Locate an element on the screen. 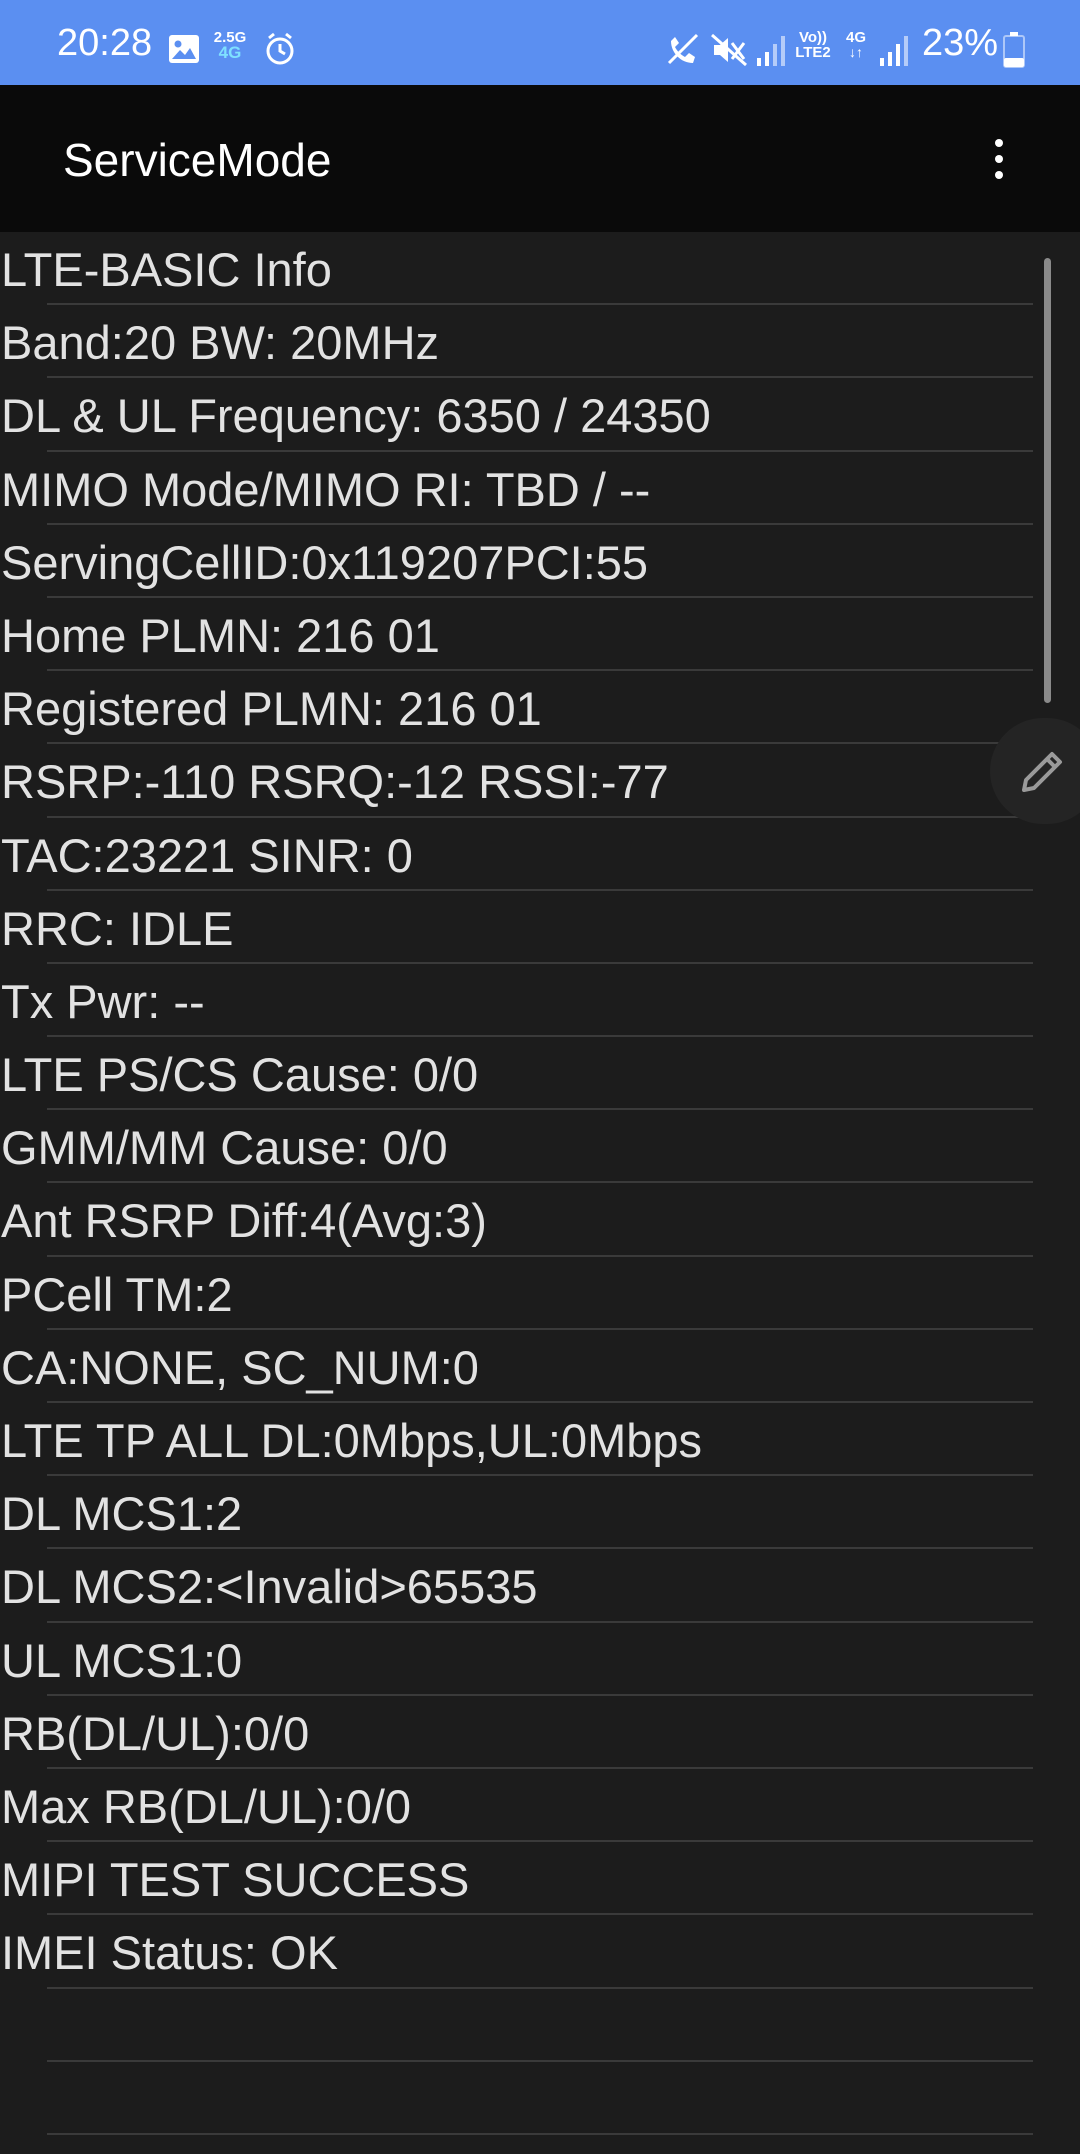  pencil-icon is located at coordinates (1042, 772).